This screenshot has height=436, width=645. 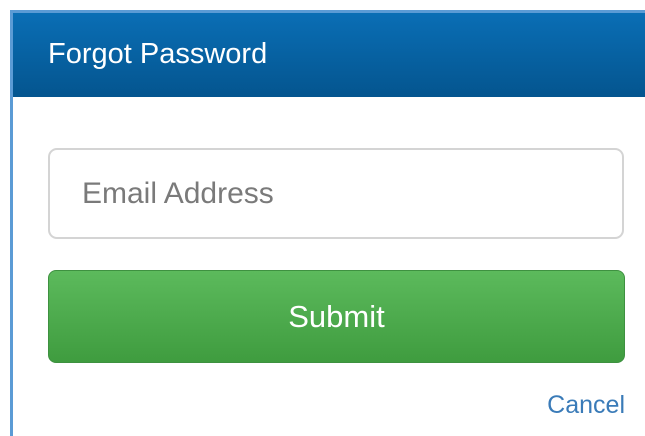 What do you see at coordinates (586, 405) in the screenshot?
I see `cancel-link: Cancel` at bounding box center [586, 405].